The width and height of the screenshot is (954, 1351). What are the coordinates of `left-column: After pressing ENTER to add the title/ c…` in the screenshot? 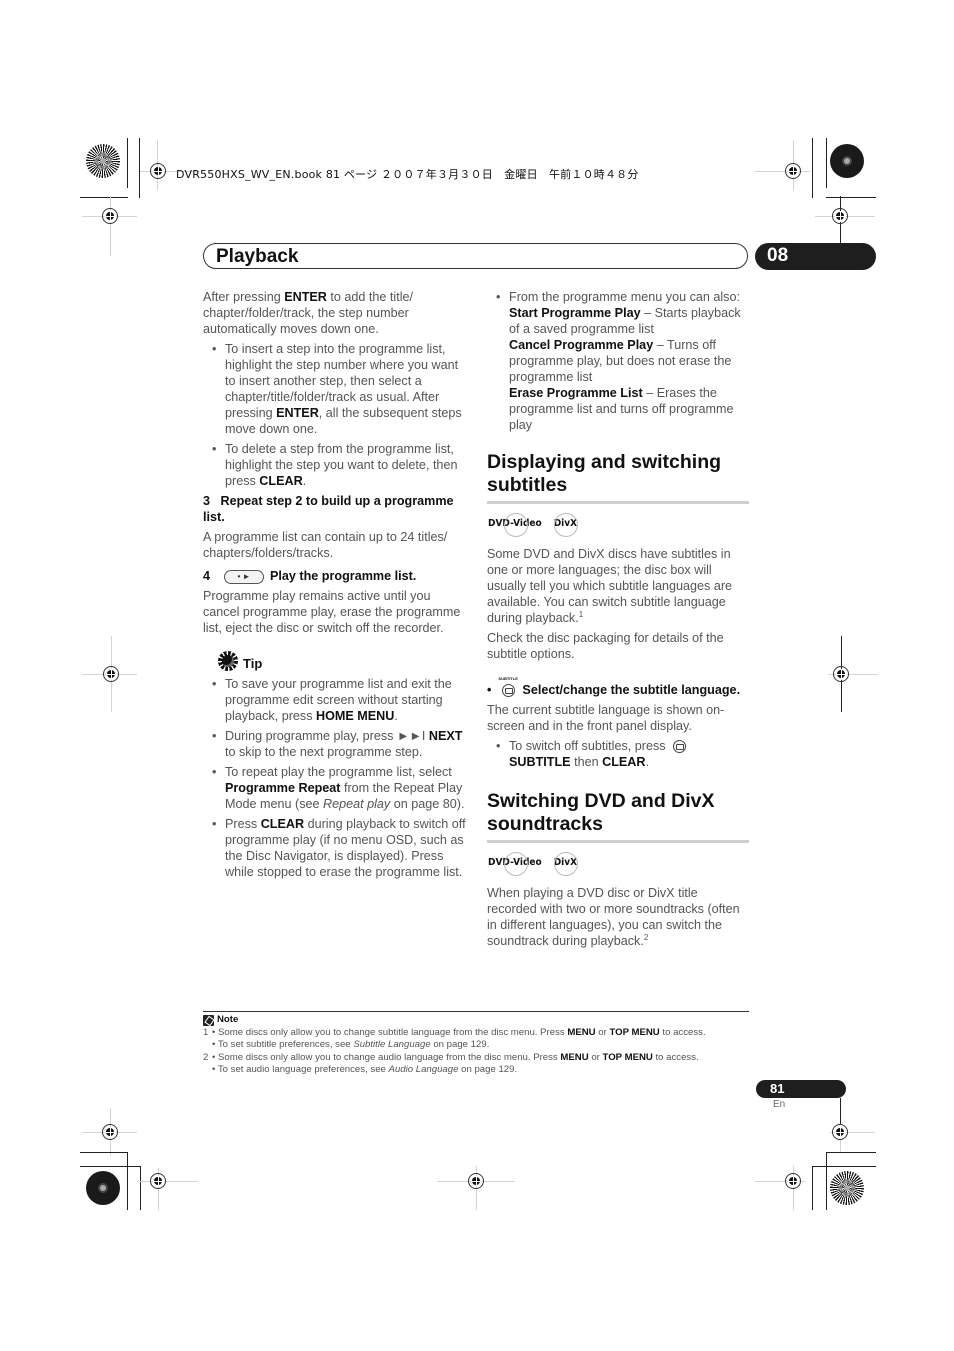 It's located at (335, 586).